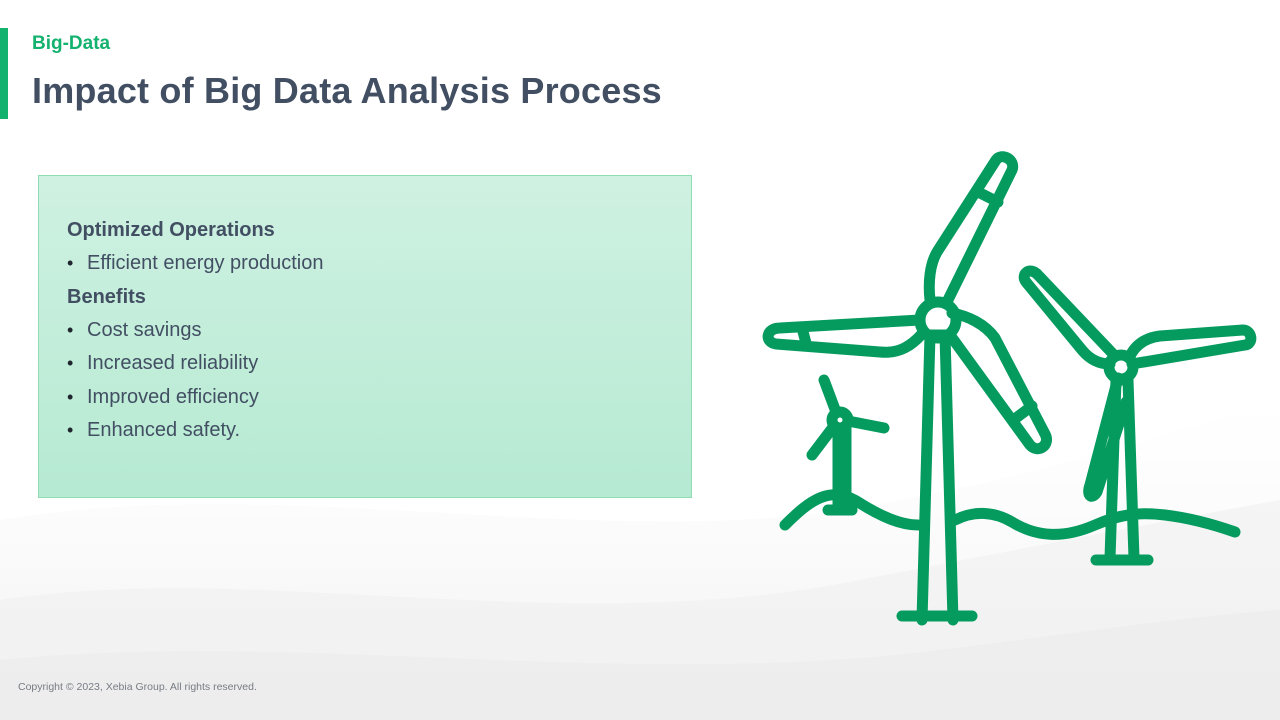 Image resolution: width=1280 pixels, height=720 pixels. Describe the element at coordinates (144, 329) in the screenshot. I see `list-item-text: Cost savings` at that location.